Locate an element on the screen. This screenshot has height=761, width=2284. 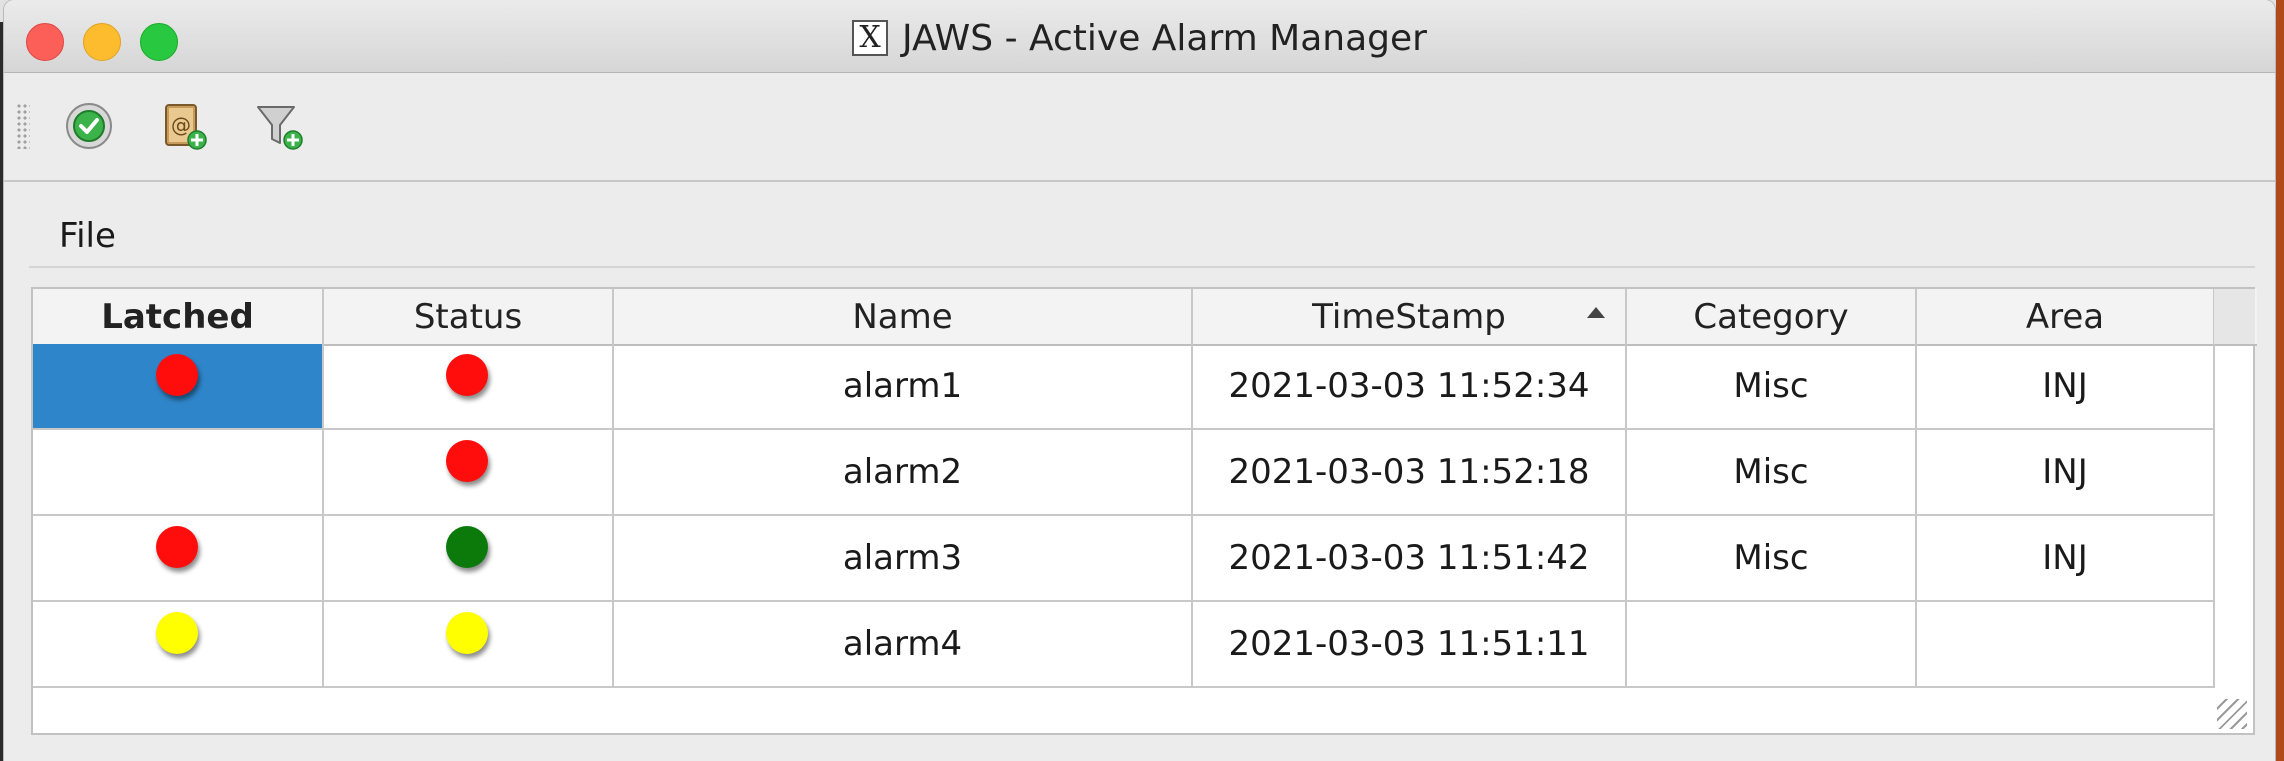
header-filler is located at coordinates (2234, 316).